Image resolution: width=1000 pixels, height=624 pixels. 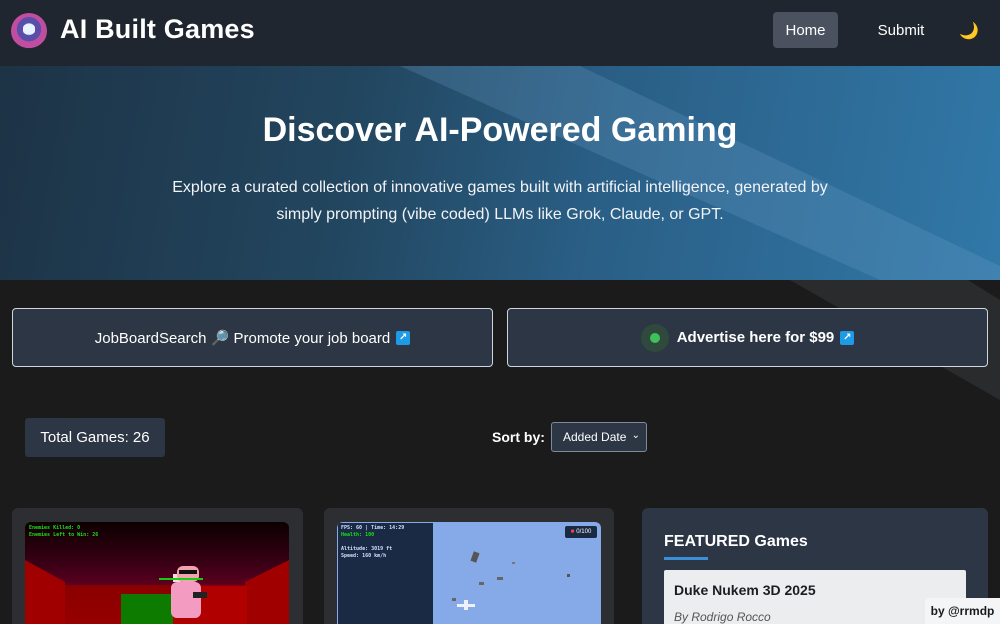 What do you see at coordinates (736, 541) in the screenshot?
I see `featured-title: FEATURED Games` at bounding box center [736, 541].